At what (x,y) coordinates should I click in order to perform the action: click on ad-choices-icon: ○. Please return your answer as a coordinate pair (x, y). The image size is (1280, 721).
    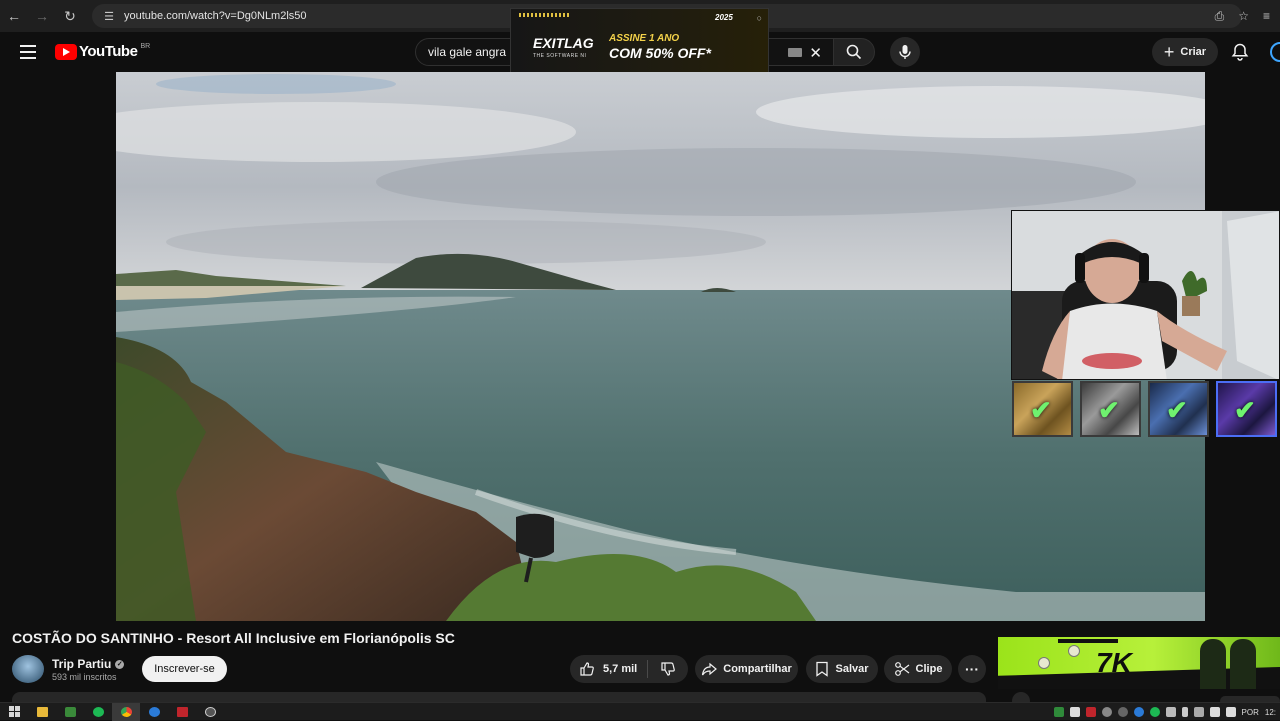
    Looking at the image, I should click on (759, 18).